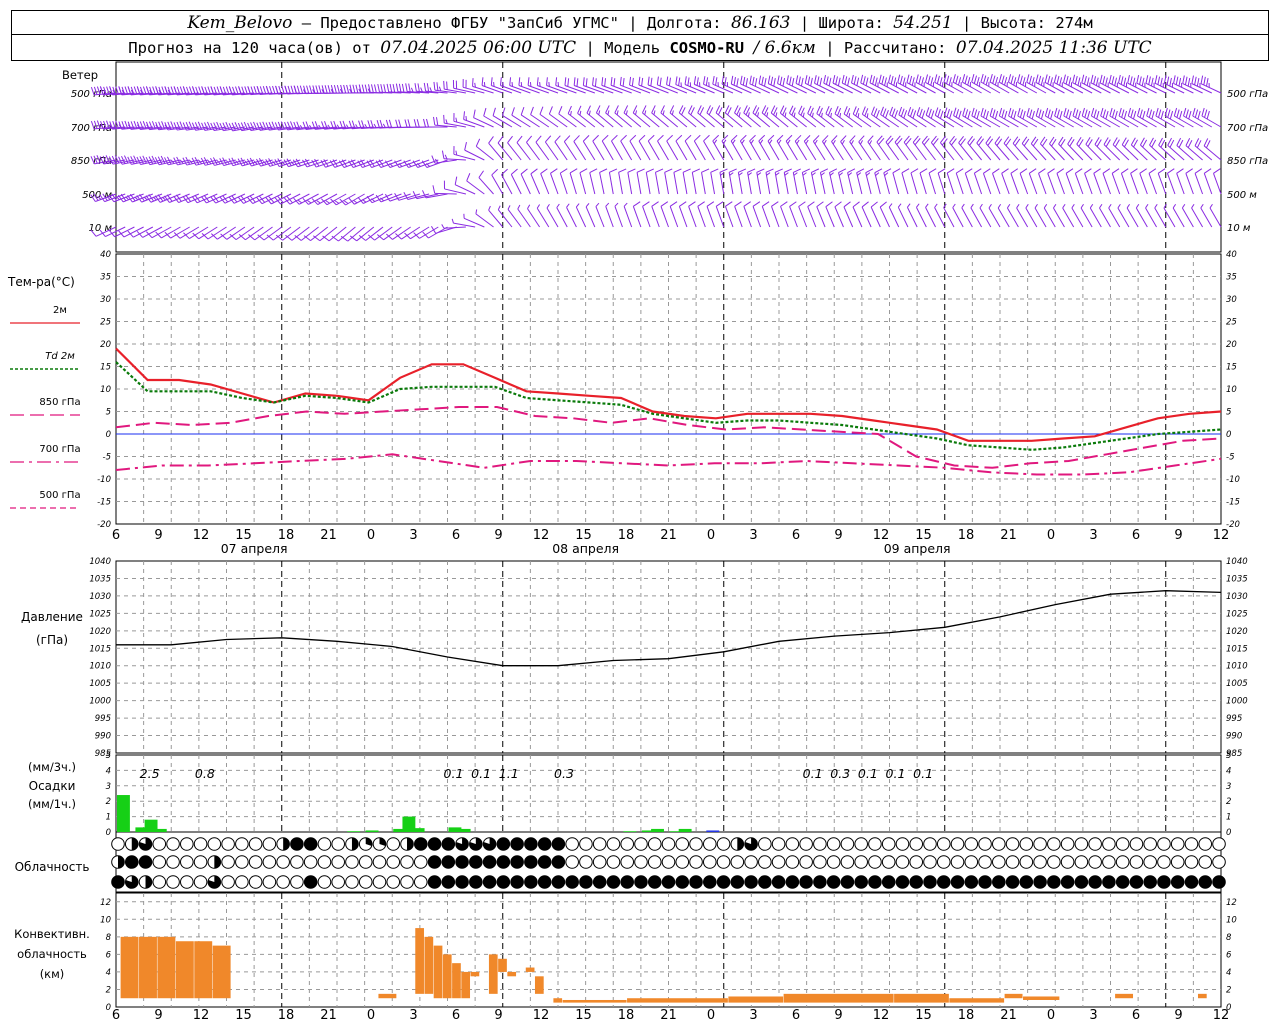 The width and height of the screenshot is (1280, 1024). I want to click on temp-tick-label: 30, so click(1231, 300).